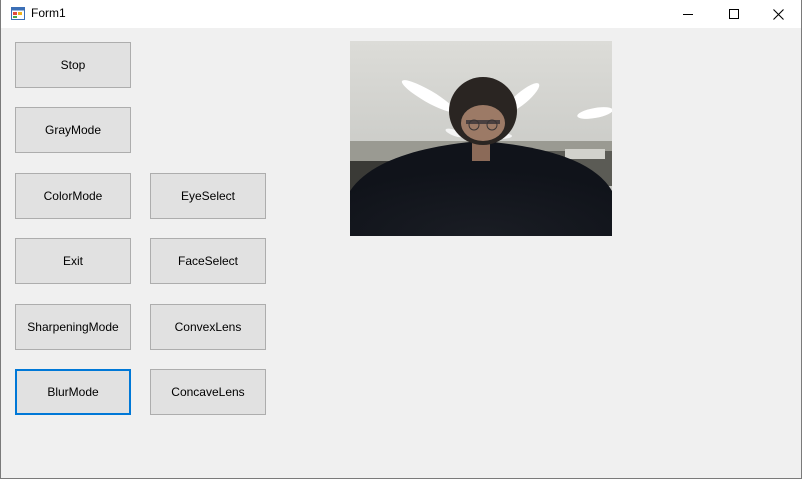 The image size is (802, 479). What do you see at coordinates (73, 196) in the screenshot?
I see `color-mode-button: ColorMode` at bounding box center [73, 196].